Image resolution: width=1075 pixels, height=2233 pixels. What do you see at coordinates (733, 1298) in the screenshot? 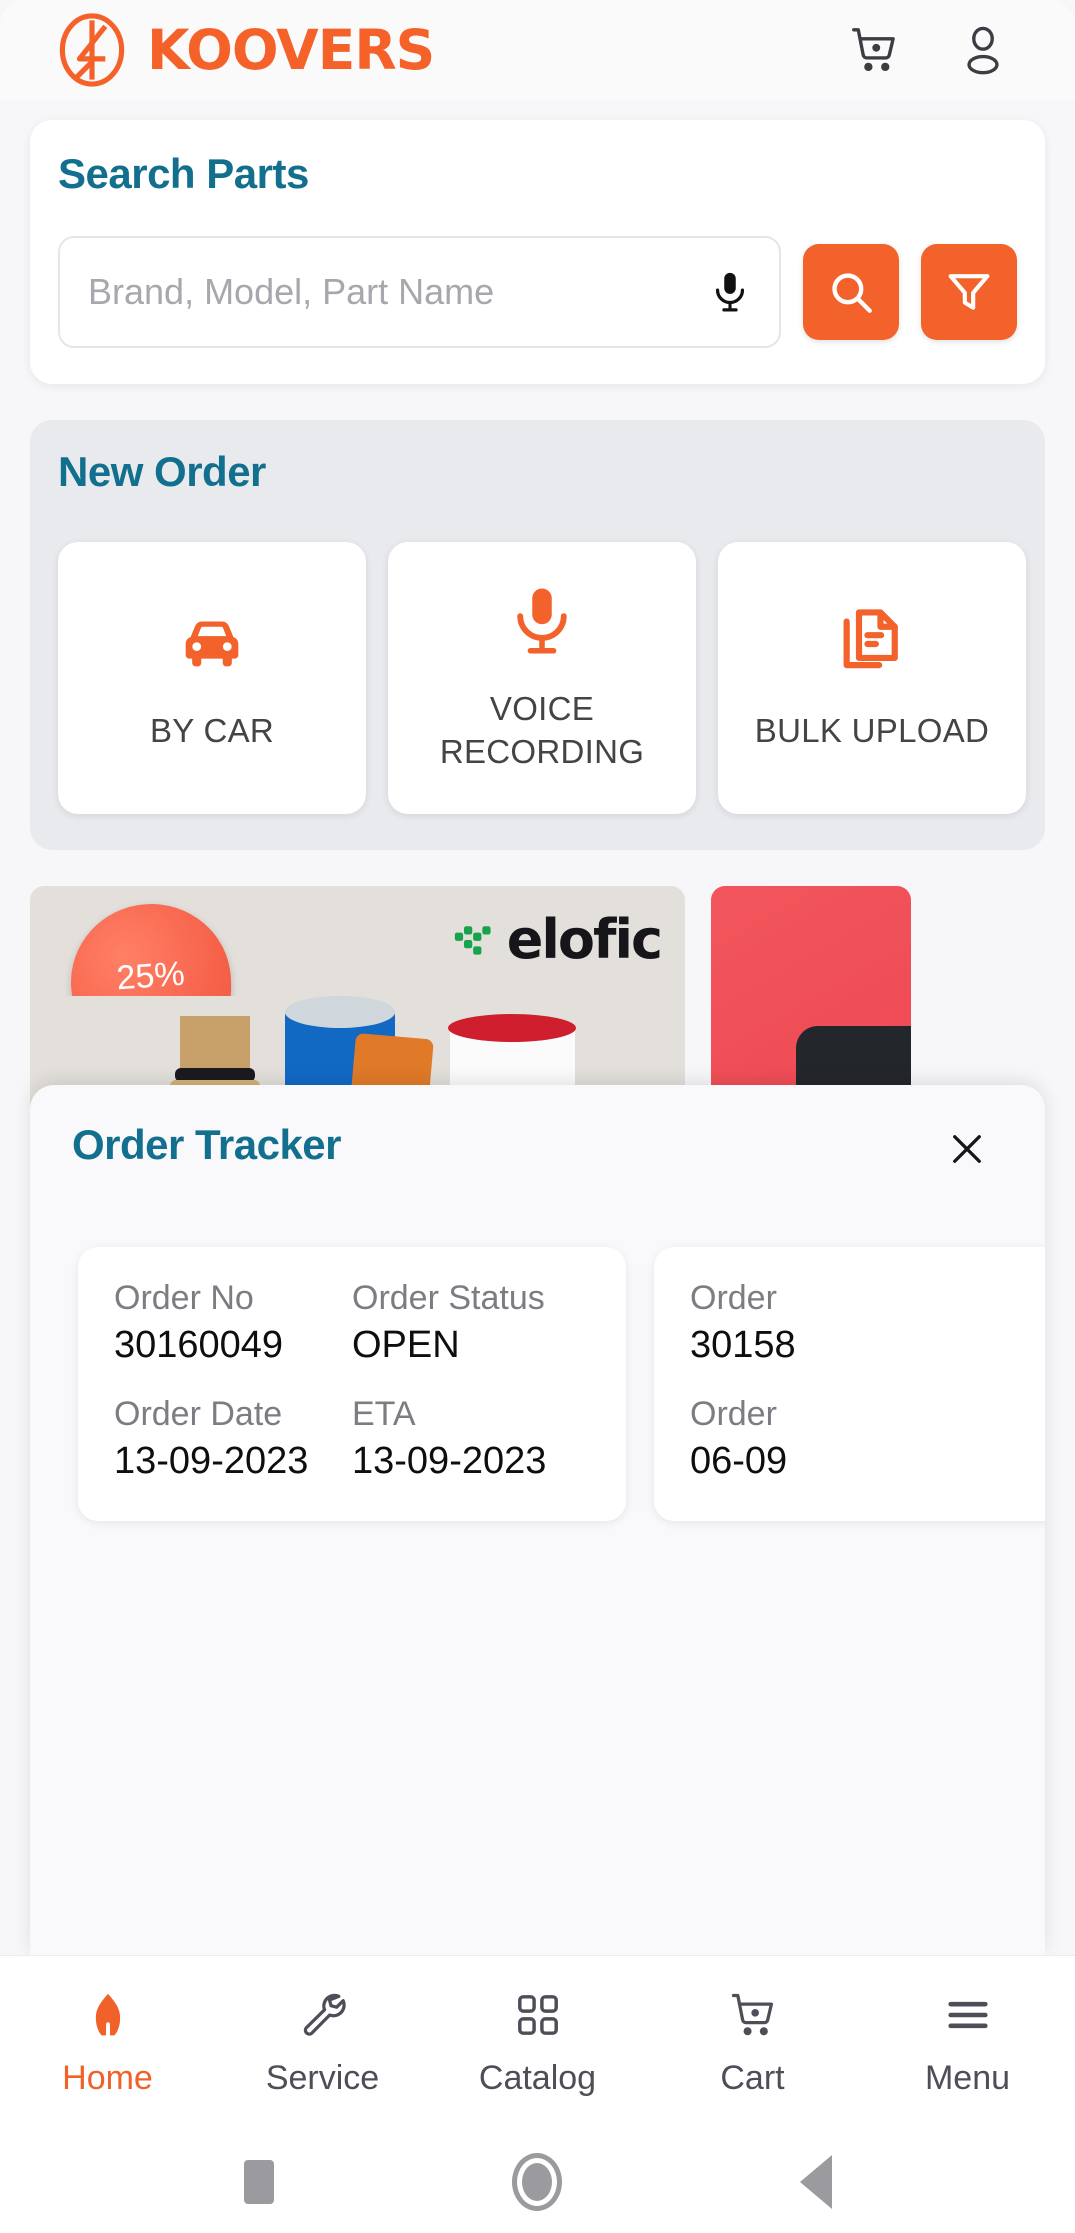
I see `order-no-label: Order` at bounding box center [733, 1298].